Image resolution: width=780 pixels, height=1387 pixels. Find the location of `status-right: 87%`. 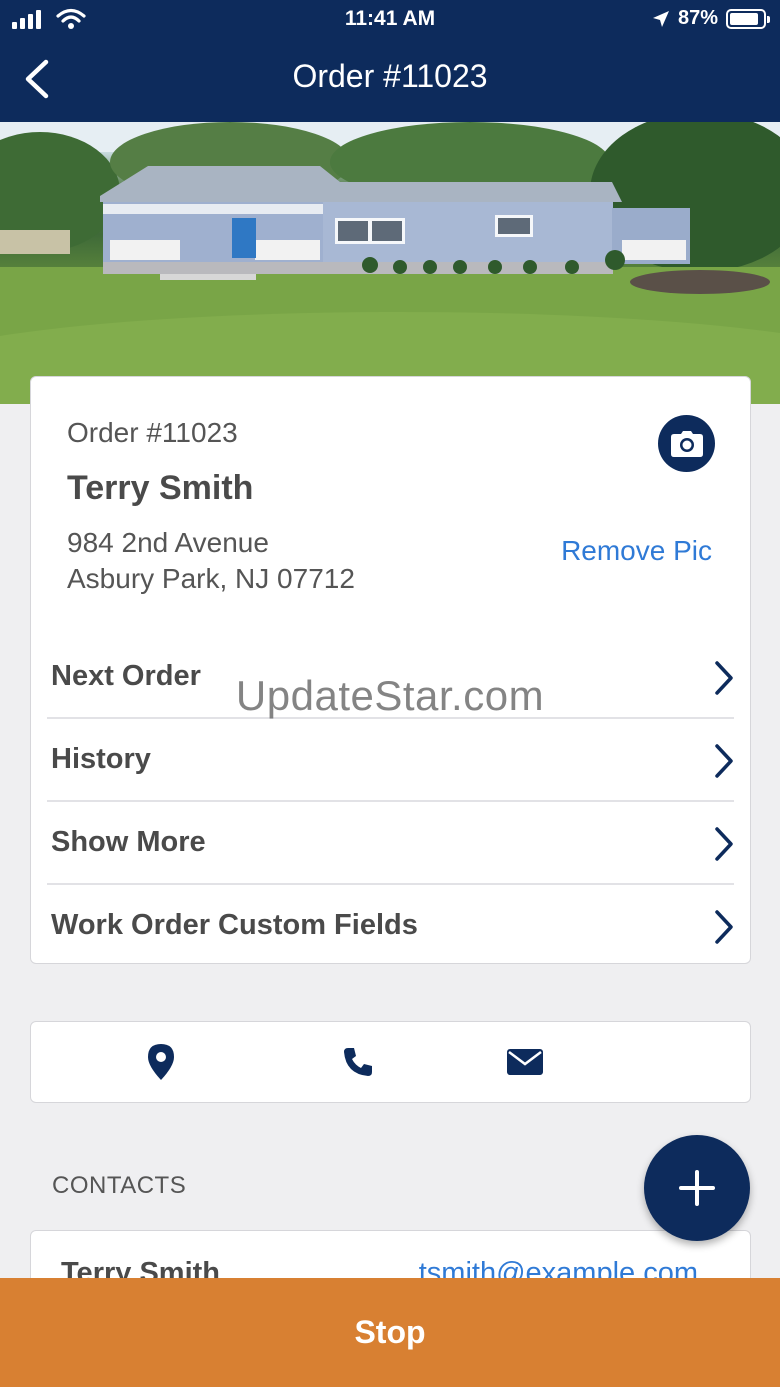

status-right: 87% is located at coordinates (711, 18).